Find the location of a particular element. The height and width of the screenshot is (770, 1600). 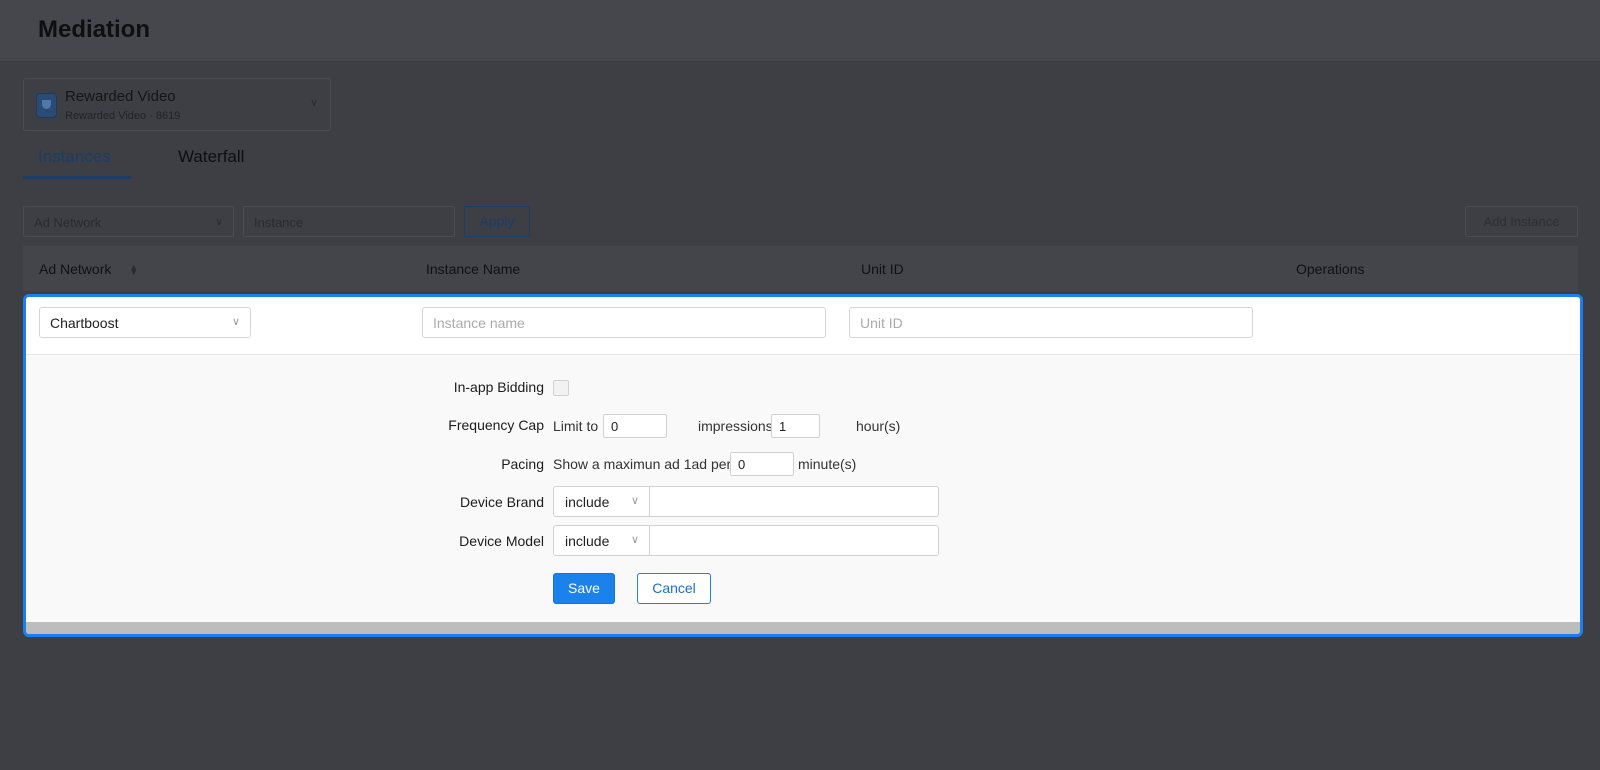

instance-name-placeholder: Instance name is located at coordinates (479, 323).